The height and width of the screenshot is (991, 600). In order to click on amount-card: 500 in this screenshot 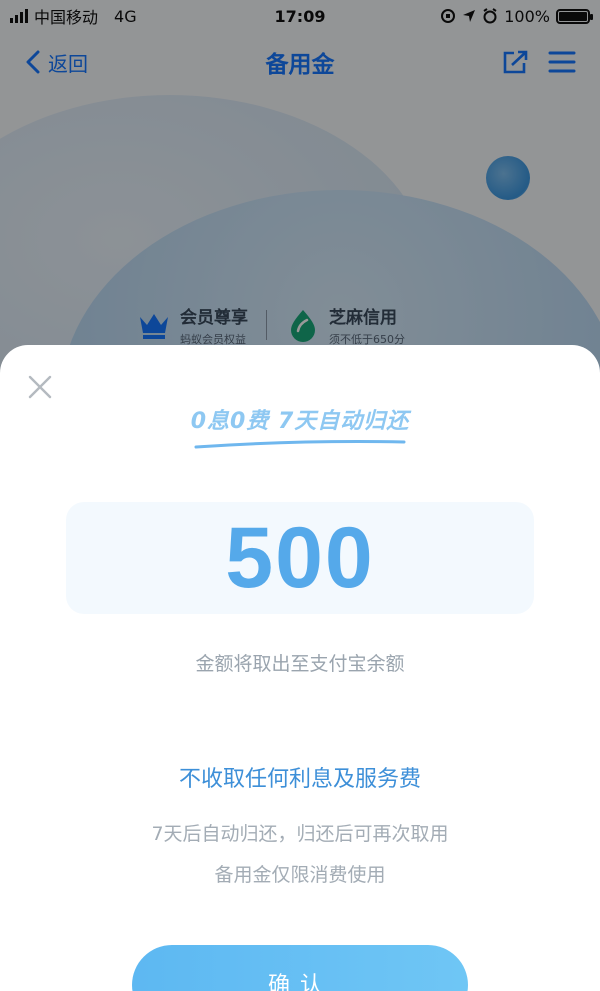, I will do `click(300, 558)`.